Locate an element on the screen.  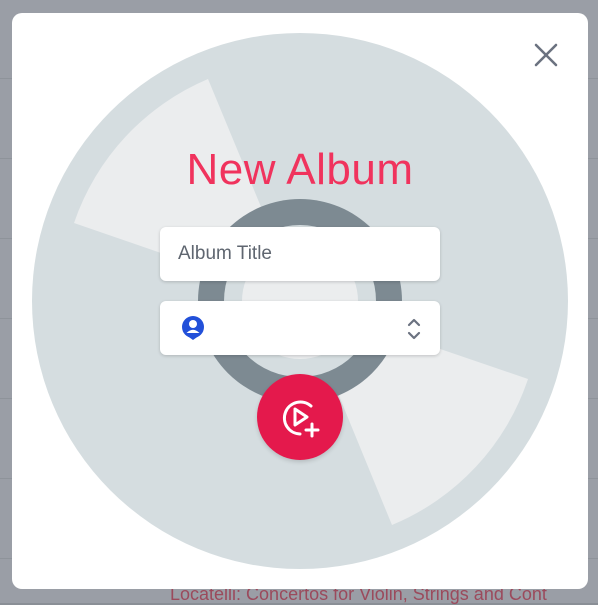
album-title-input is located at coordinates (300, 254).